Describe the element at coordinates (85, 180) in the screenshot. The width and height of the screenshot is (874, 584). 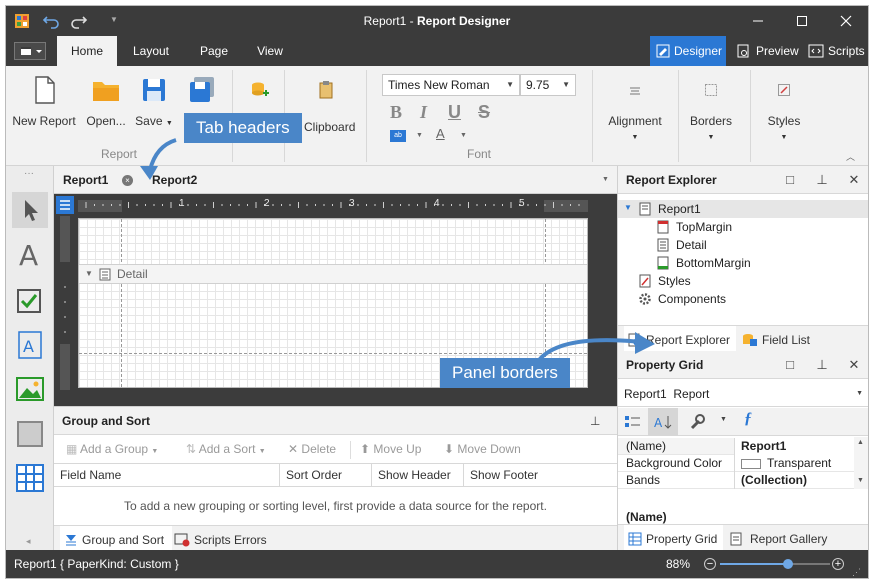
I see `doc-tab-report1: Report1` at that location.